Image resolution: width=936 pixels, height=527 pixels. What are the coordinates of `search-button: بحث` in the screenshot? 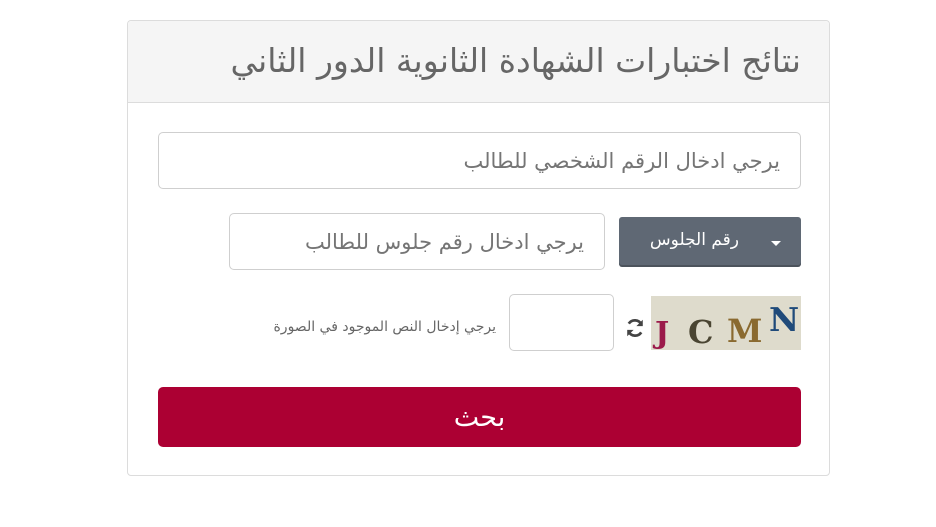 It's located at (479, 417).